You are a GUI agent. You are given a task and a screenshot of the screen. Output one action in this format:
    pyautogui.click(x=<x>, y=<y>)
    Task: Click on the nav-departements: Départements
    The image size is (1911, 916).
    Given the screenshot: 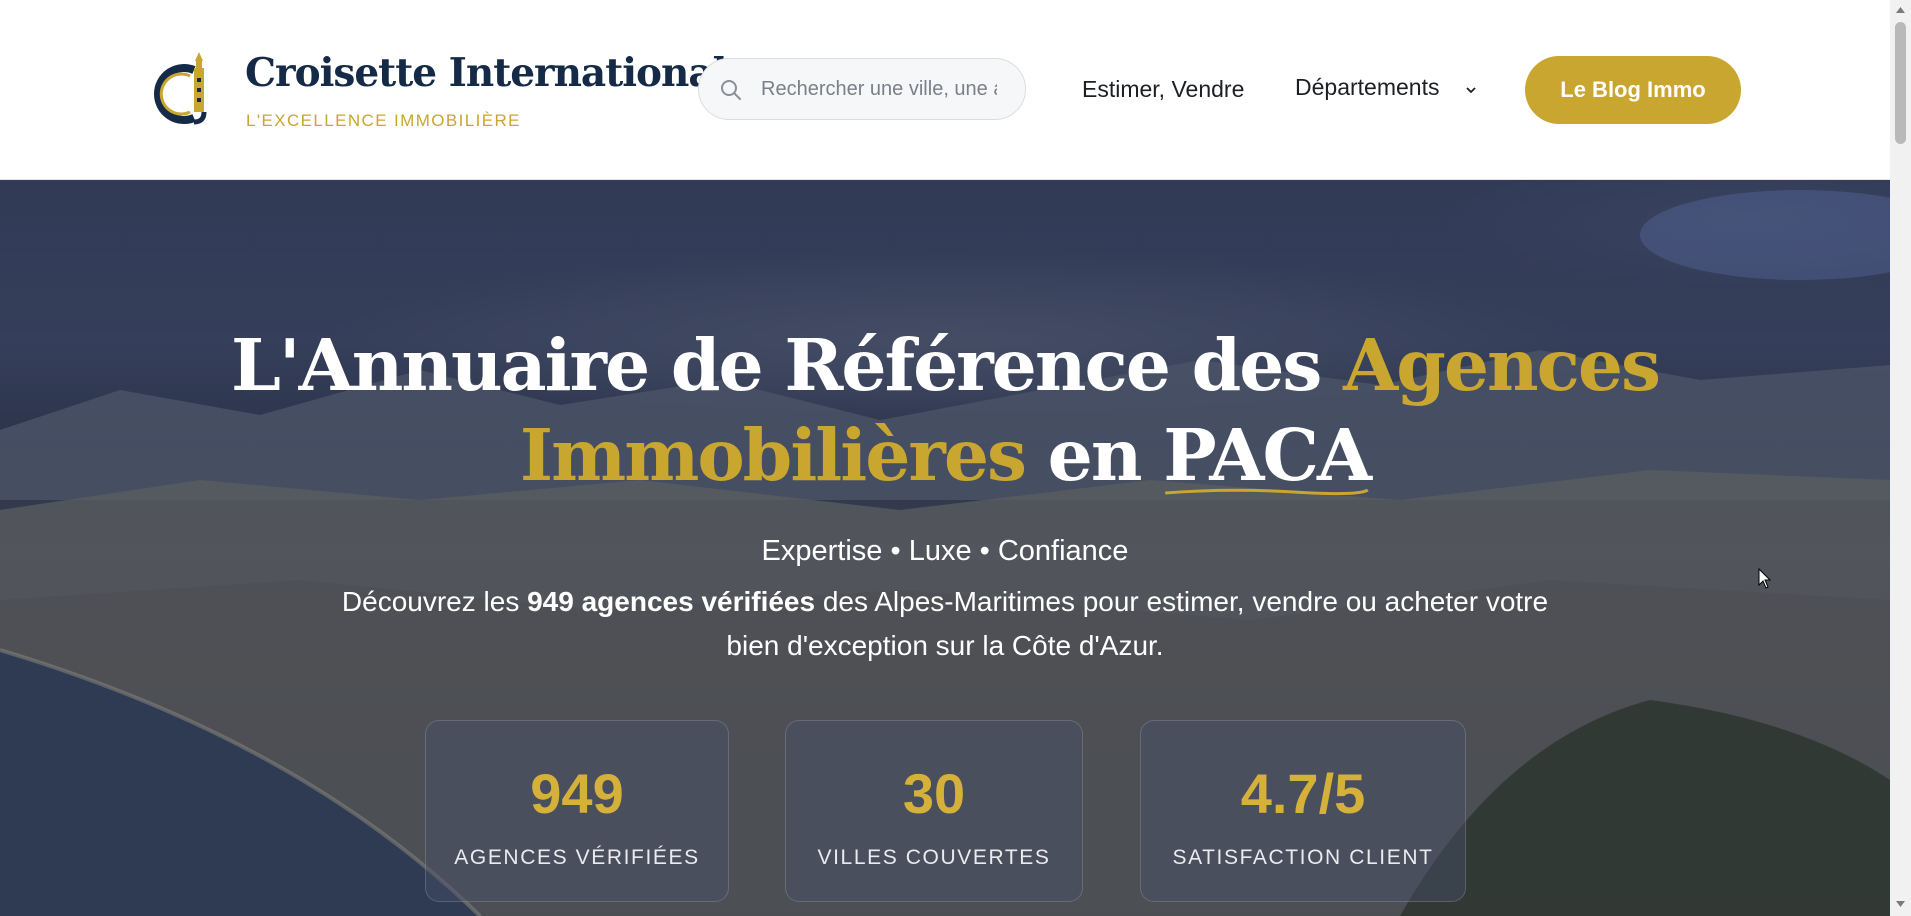 What is the action you would take?
    pyautogui.click(x=1367, y=87)
    